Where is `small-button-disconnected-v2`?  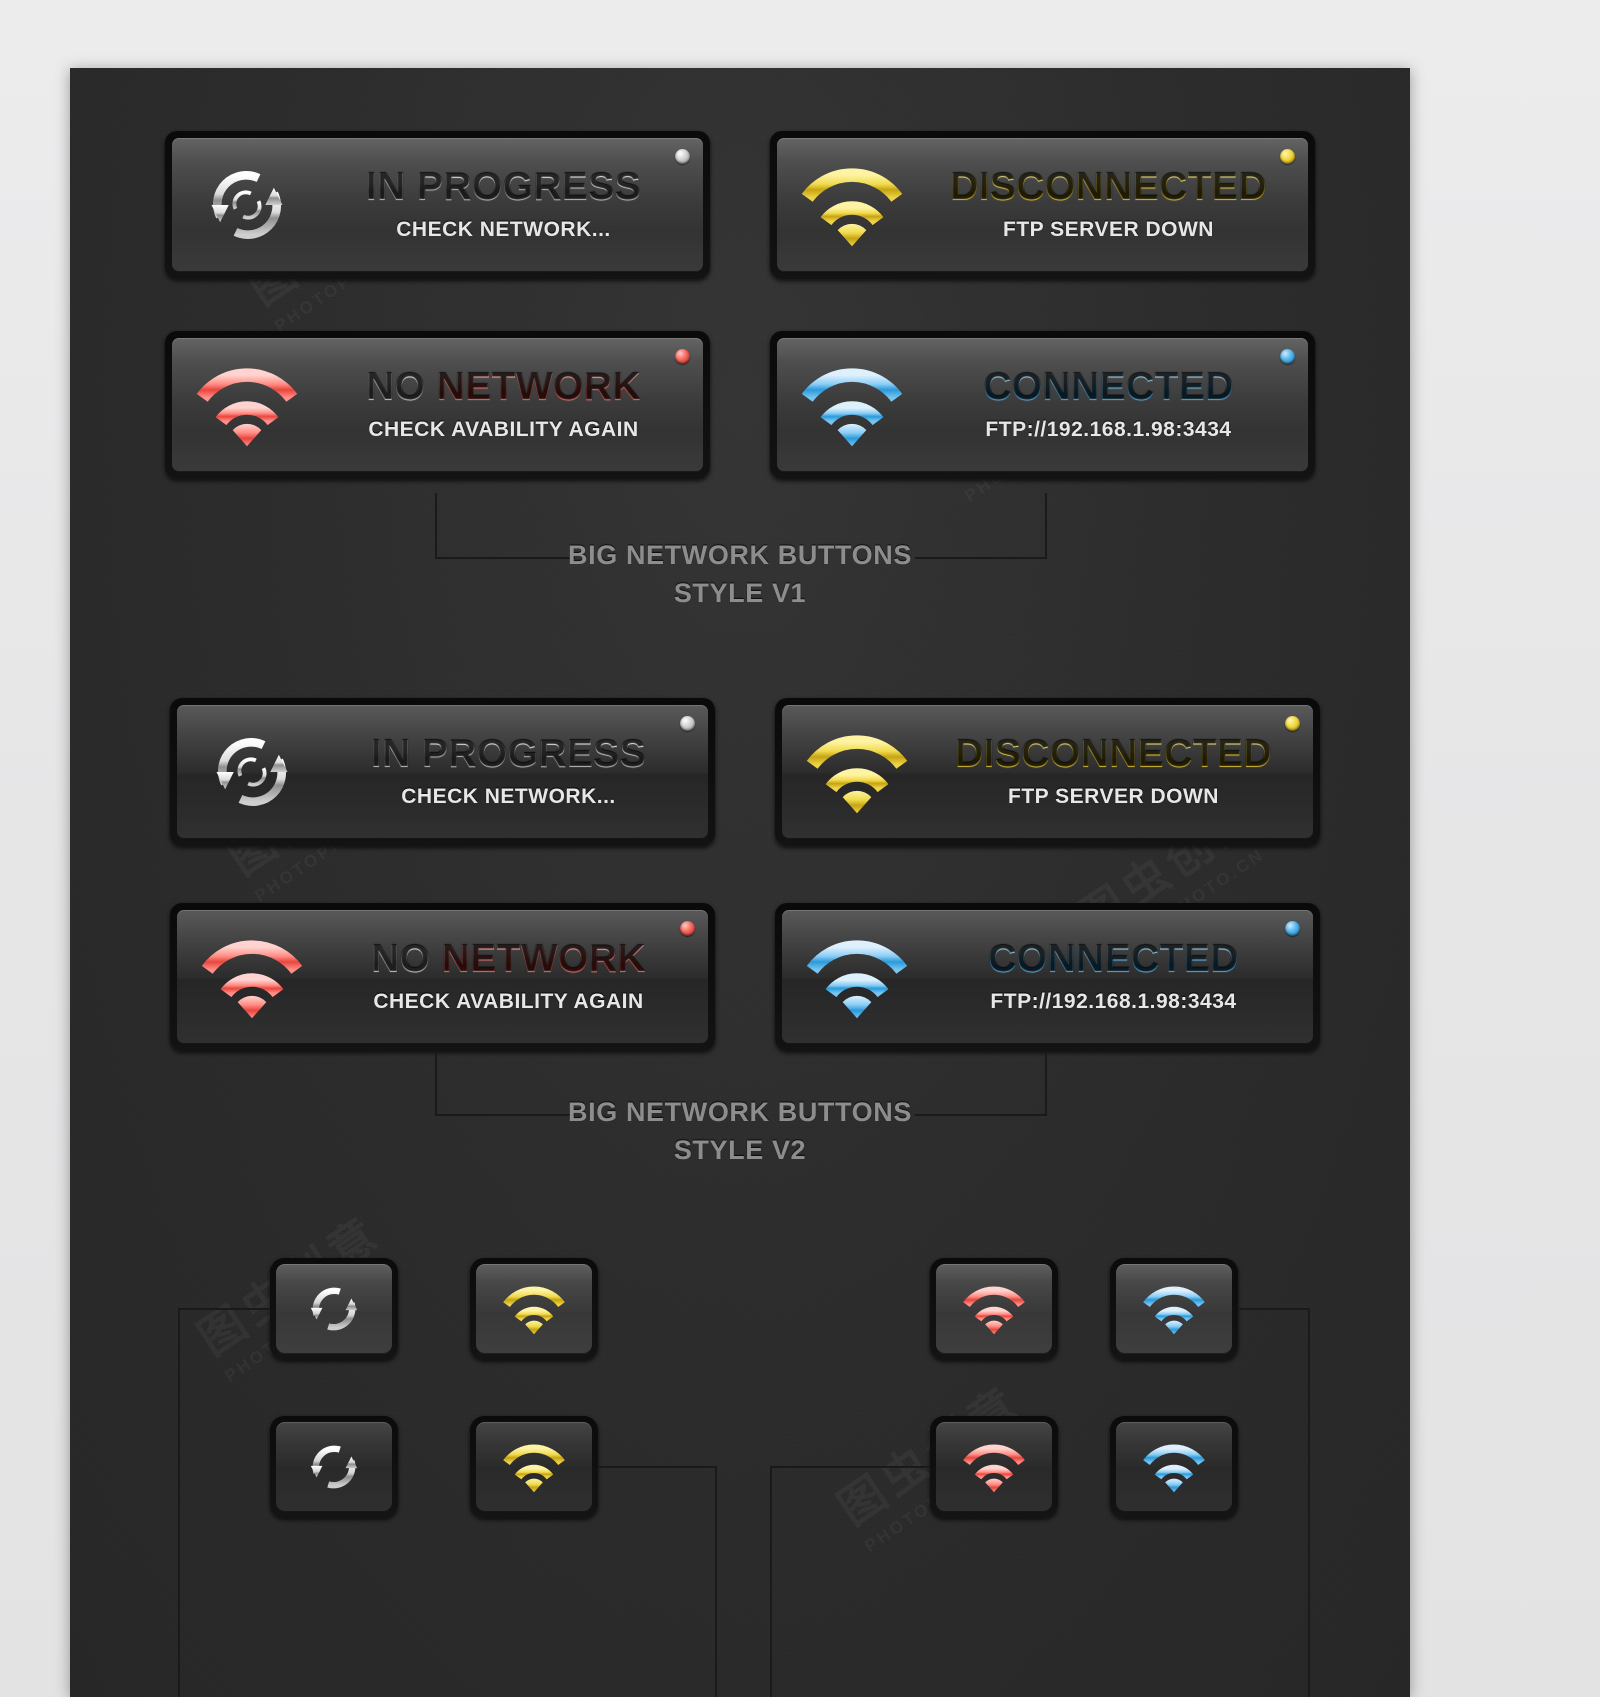
small-button-disconnected-v2 is located at coordinates (534, 1467).